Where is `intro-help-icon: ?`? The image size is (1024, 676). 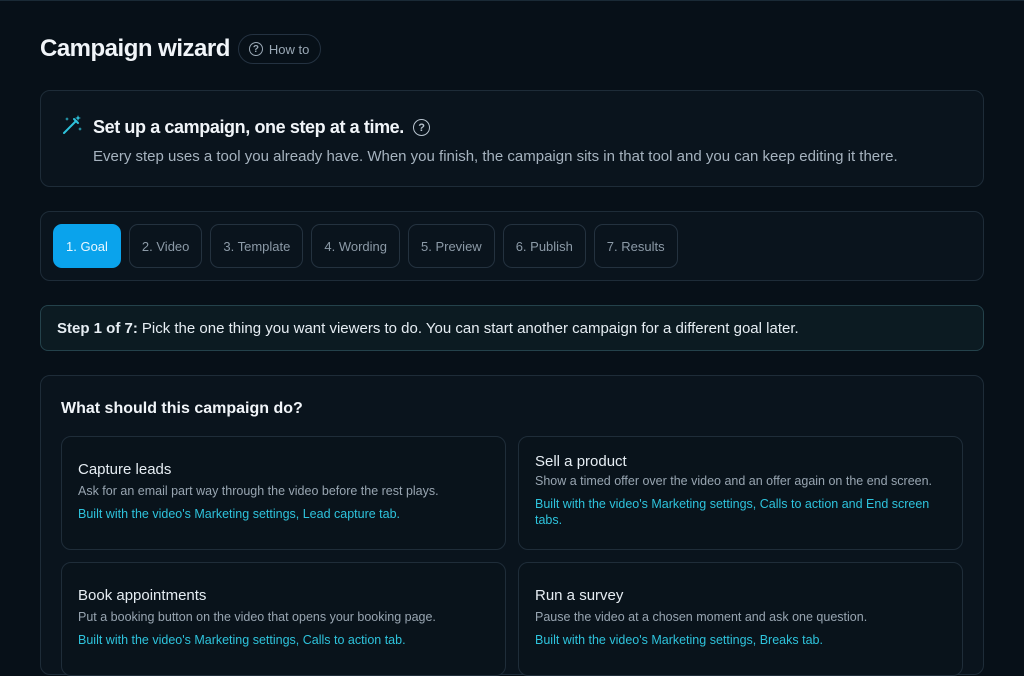 intro-help-icon: ? is located at coordinates (421, 127).